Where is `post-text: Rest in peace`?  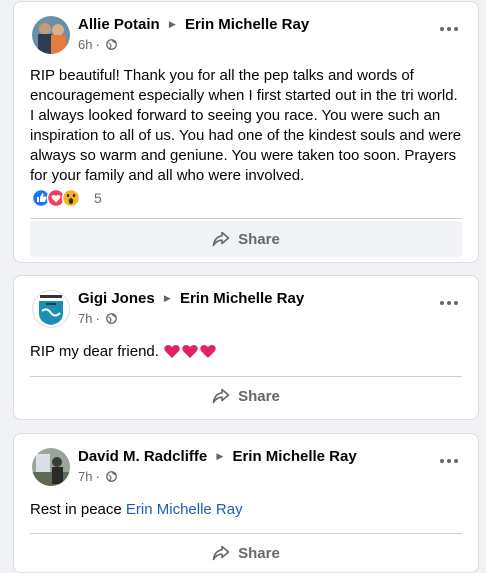 post-text: Rest in peace is located at coordinates (76, 509).